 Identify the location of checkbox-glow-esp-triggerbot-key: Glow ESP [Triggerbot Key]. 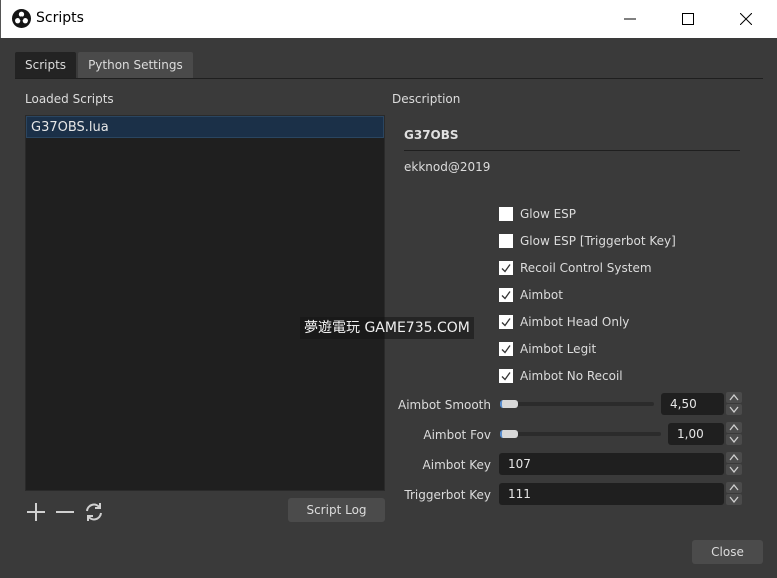
(587, 241).